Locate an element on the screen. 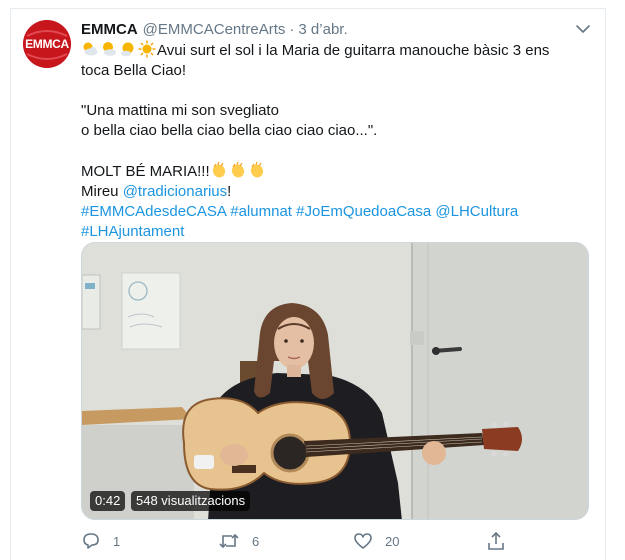  heart-icon is located at coordinates (363, 541).